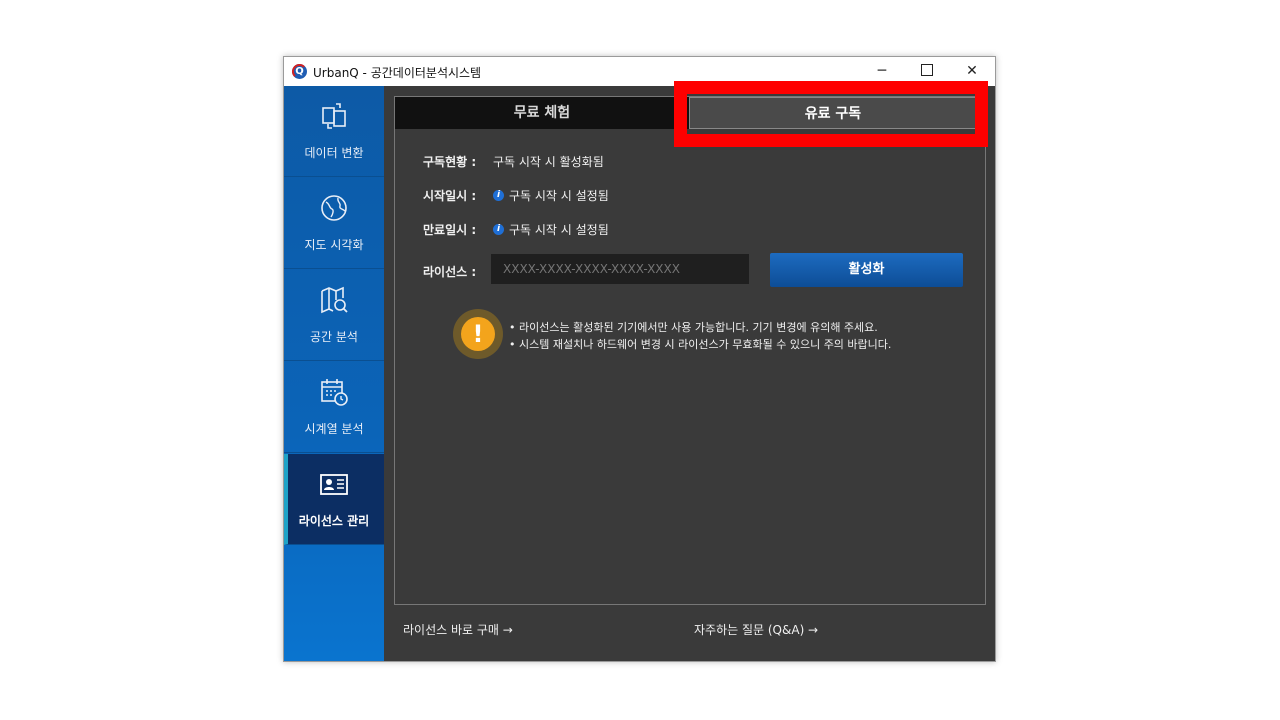 The image size is (1280, 720). Describe the element at coordinates (620, 269) in the screenshot. I see `license-key-input` at that location.